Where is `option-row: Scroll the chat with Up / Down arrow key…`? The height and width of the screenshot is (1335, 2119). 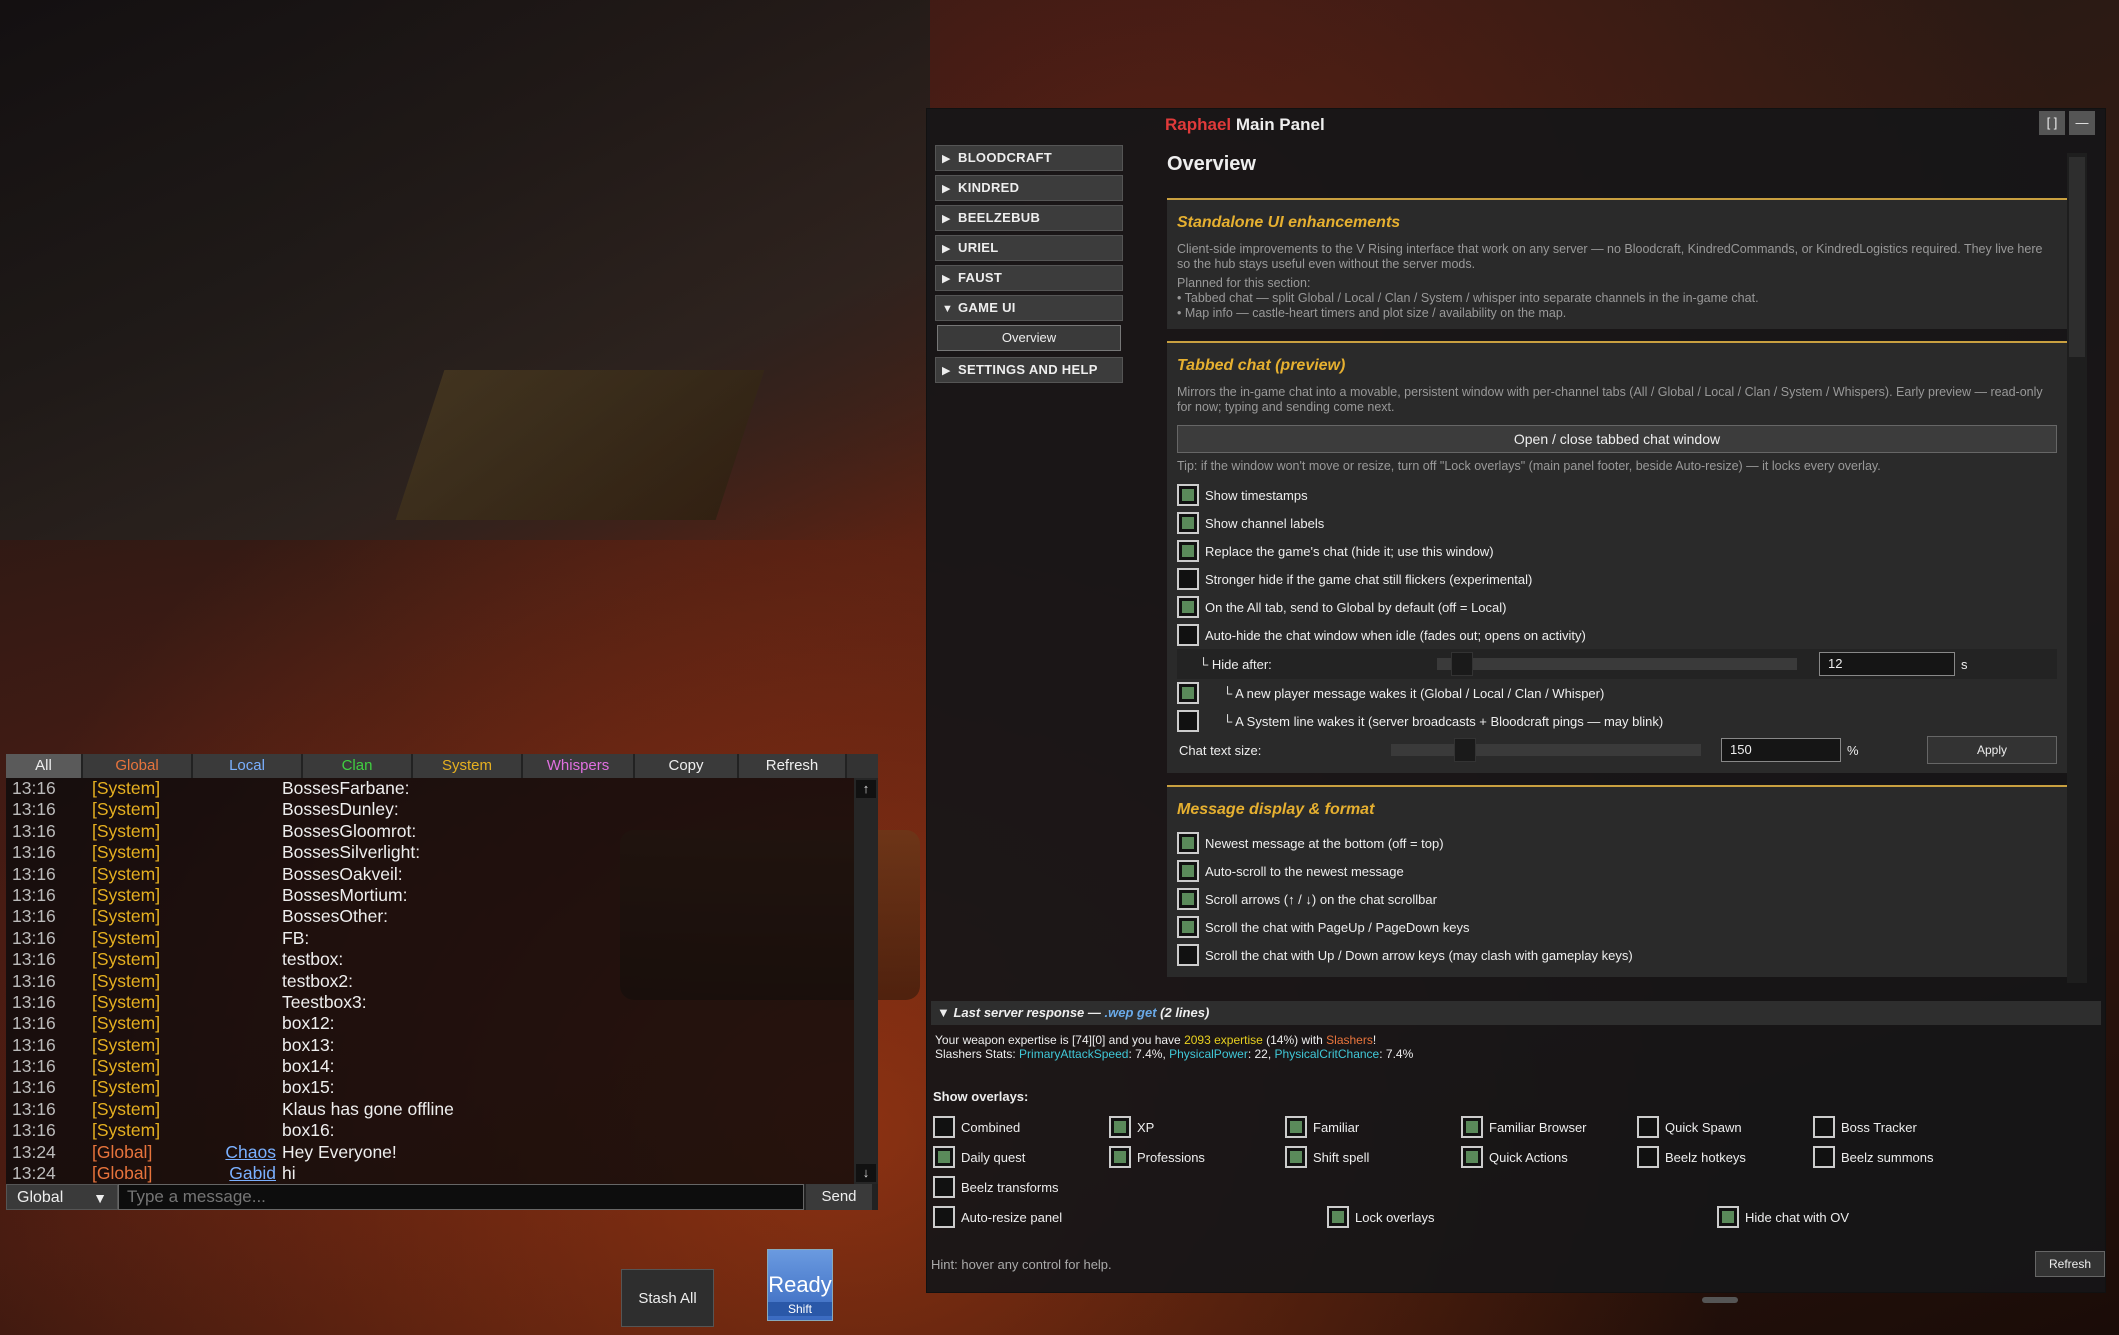
option-row: Scroll the chat with Up / Down arrow key… is located at coordinates (1617, 955).